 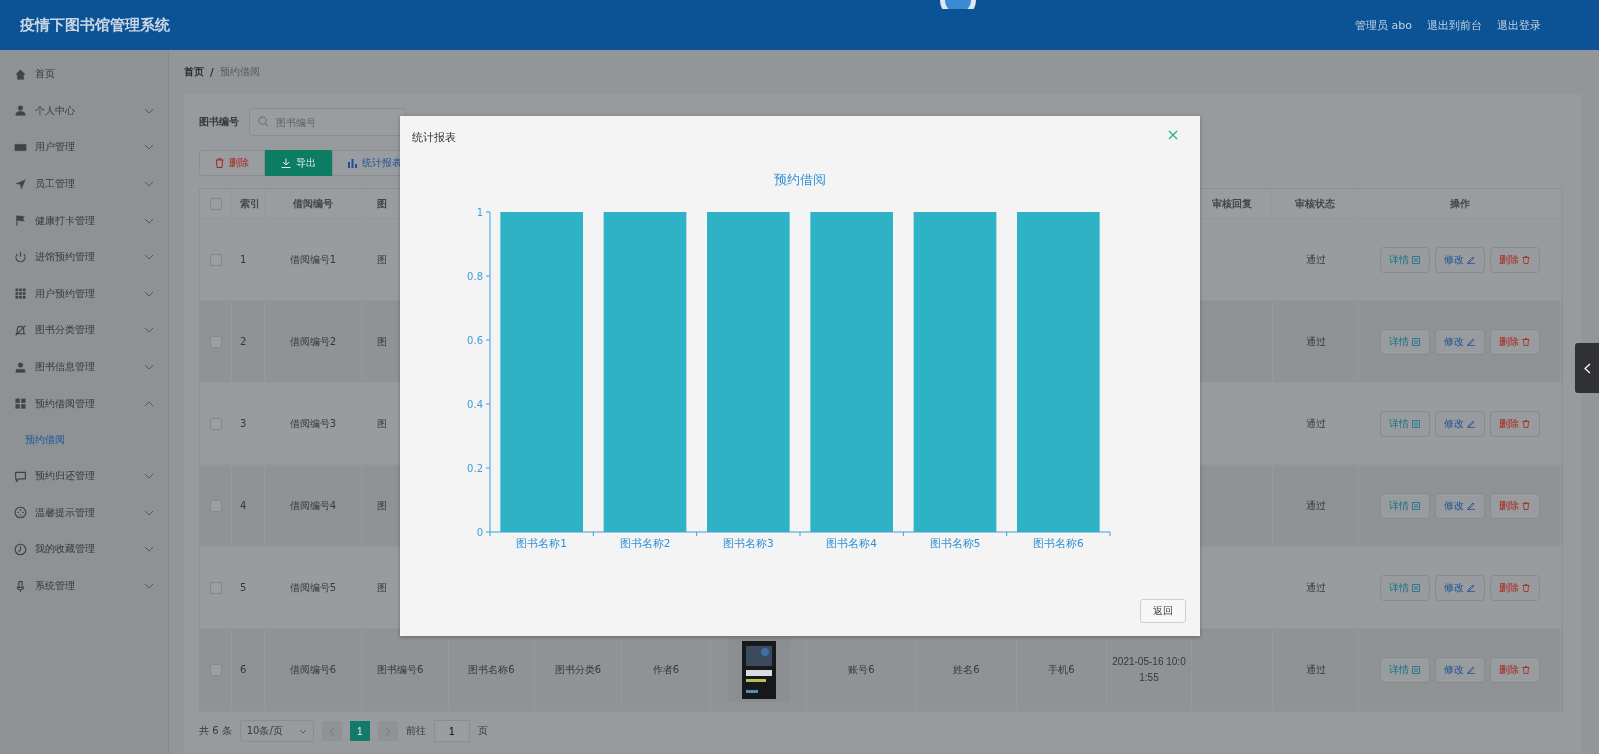 What do you see at coordinates (851, 543) in the screenshot?
I see `axis-category-label: 图书名称4` at bounding box center [851, 543].